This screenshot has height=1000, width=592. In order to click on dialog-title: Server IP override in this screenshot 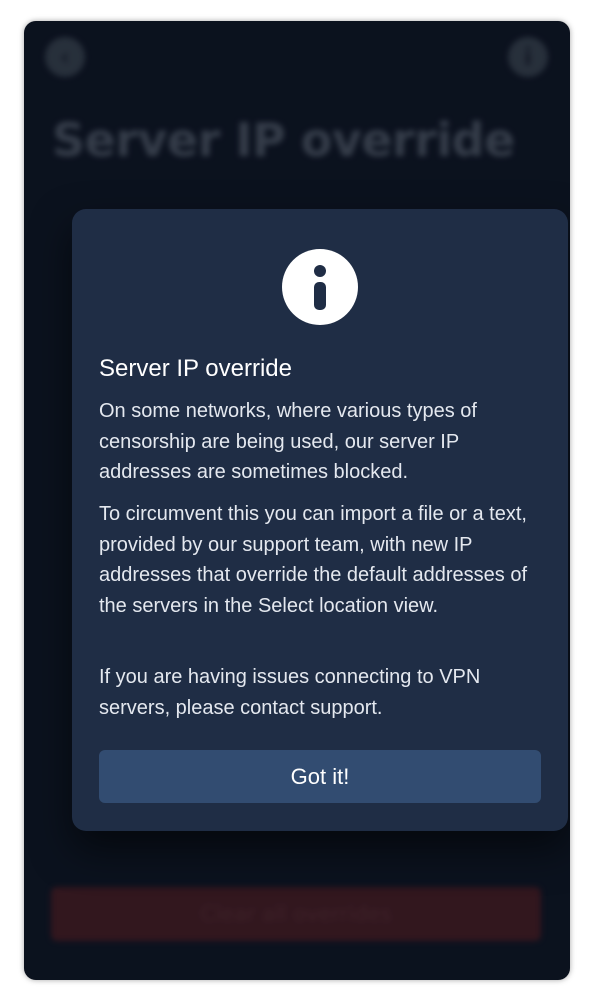, I will do `click(195, 368)`.